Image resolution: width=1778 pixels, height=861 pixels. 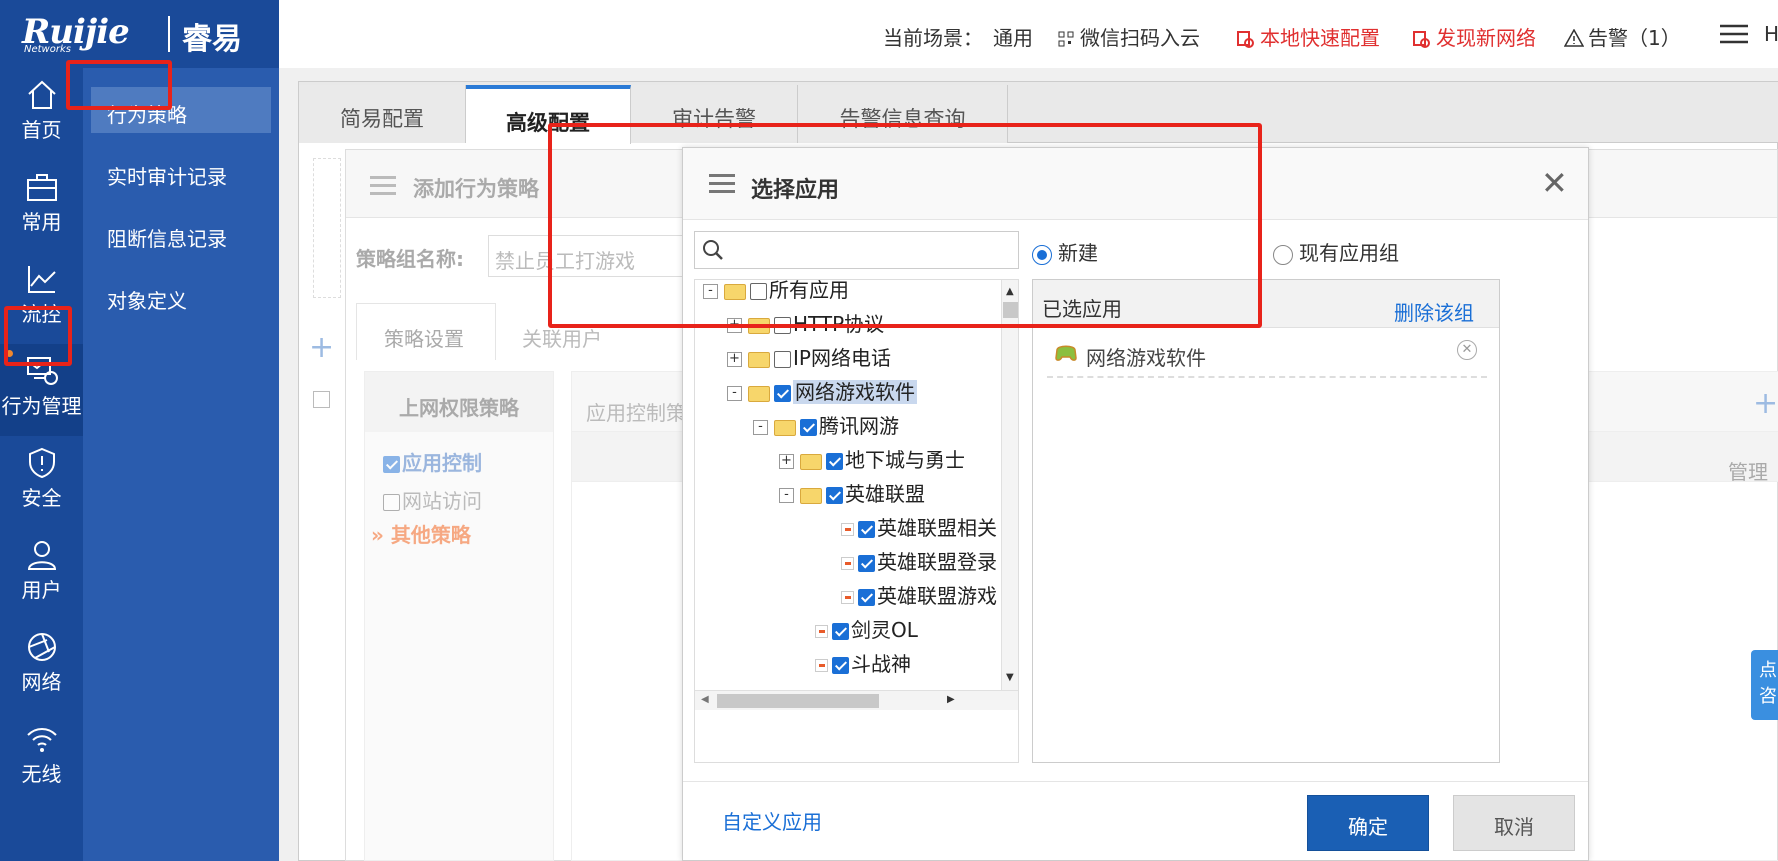 I want to click on radio-existing-button, so click(x=1283, y=254).